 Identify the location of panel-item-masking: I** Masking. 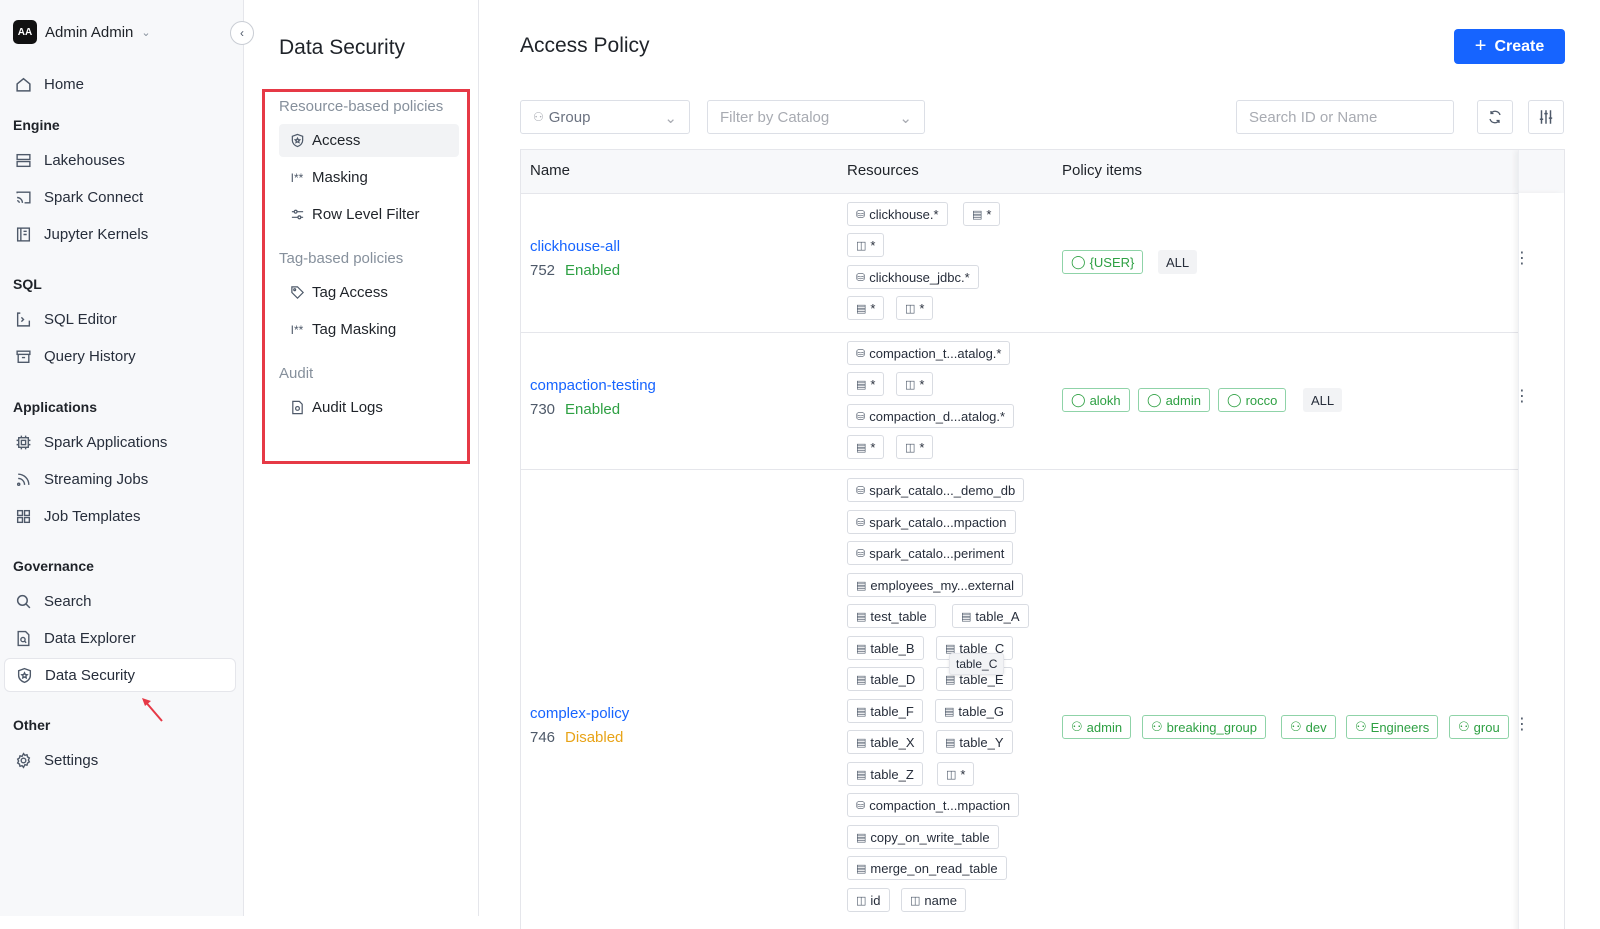
(369, 177).